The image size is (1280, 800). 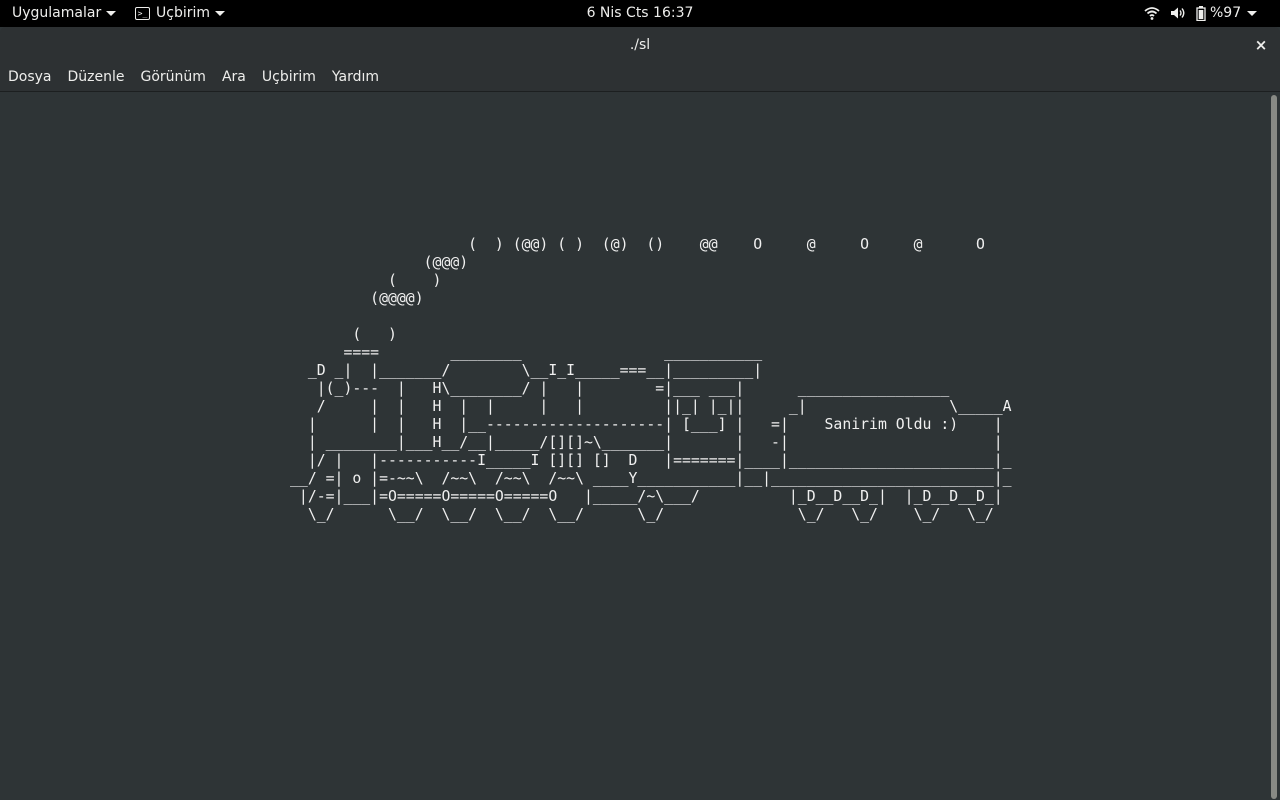 What do you see at coordinates (640, 77) in the screenshot?
I see `menu-bar: Dosya Düzenle Görünüm Ara Uçbirim Yardım` at bounding box center [640, 77].